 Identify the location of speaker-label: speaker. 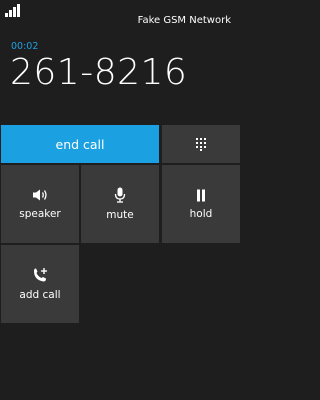
(40, 214).